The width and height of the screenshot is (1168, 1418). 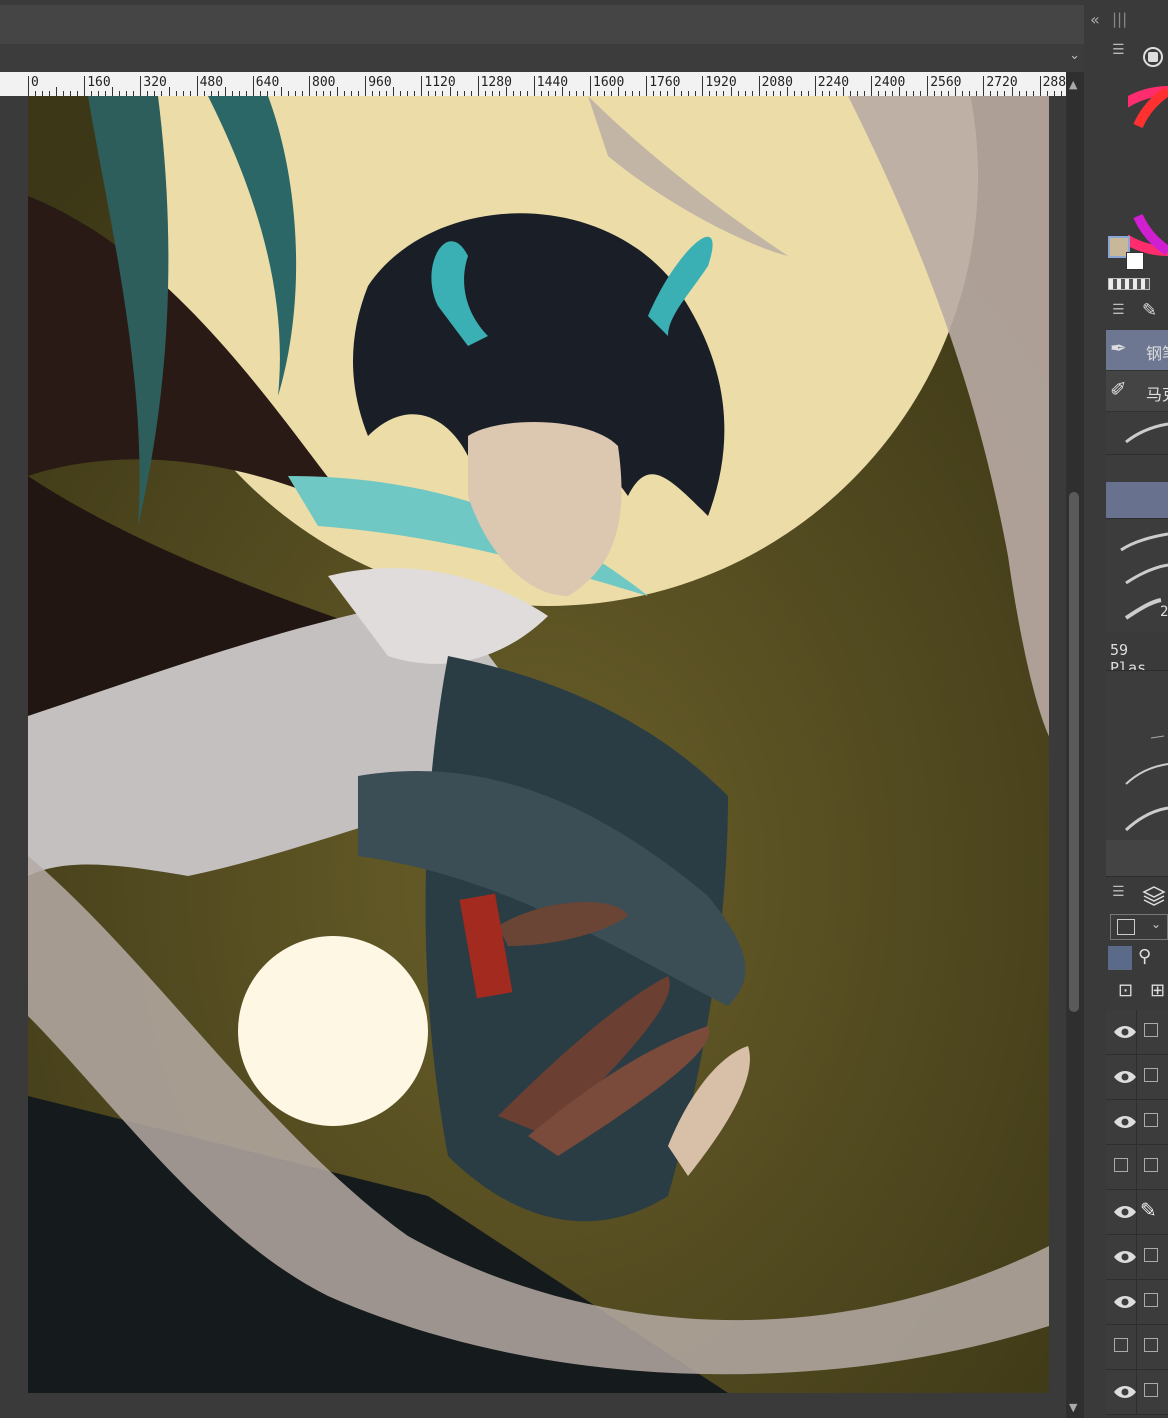 I want to click on layer-row-active: ✎, so click(x=1137, y=1212).